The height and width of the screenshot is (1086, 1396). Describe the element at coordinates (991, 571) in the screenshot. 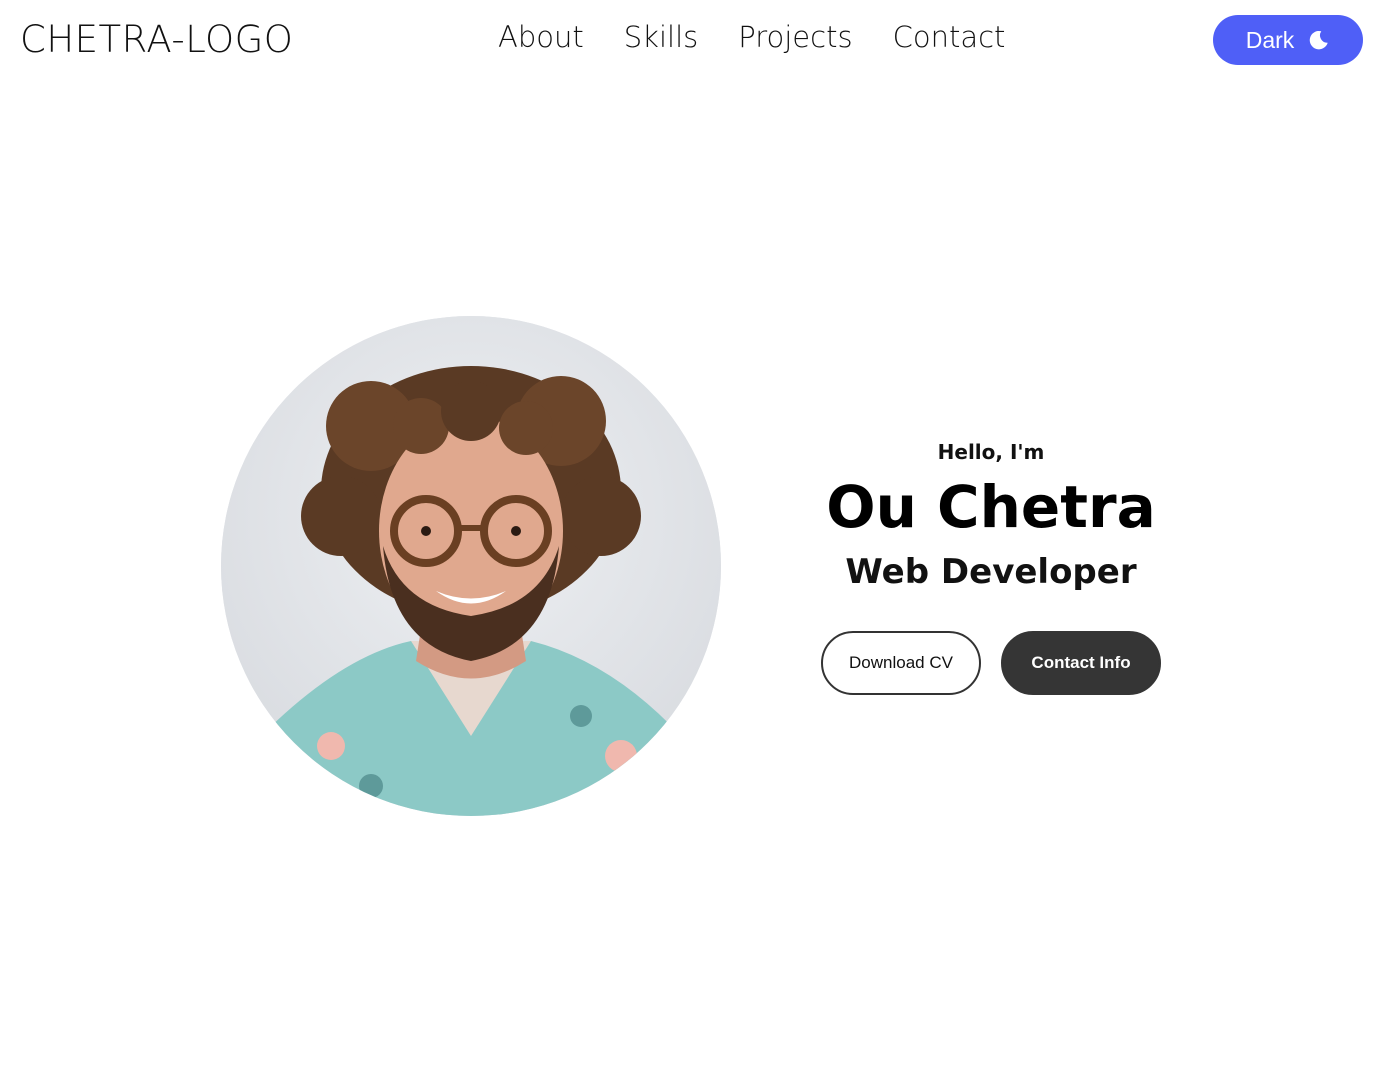

I see `hero-role: Web Developer` at that location.